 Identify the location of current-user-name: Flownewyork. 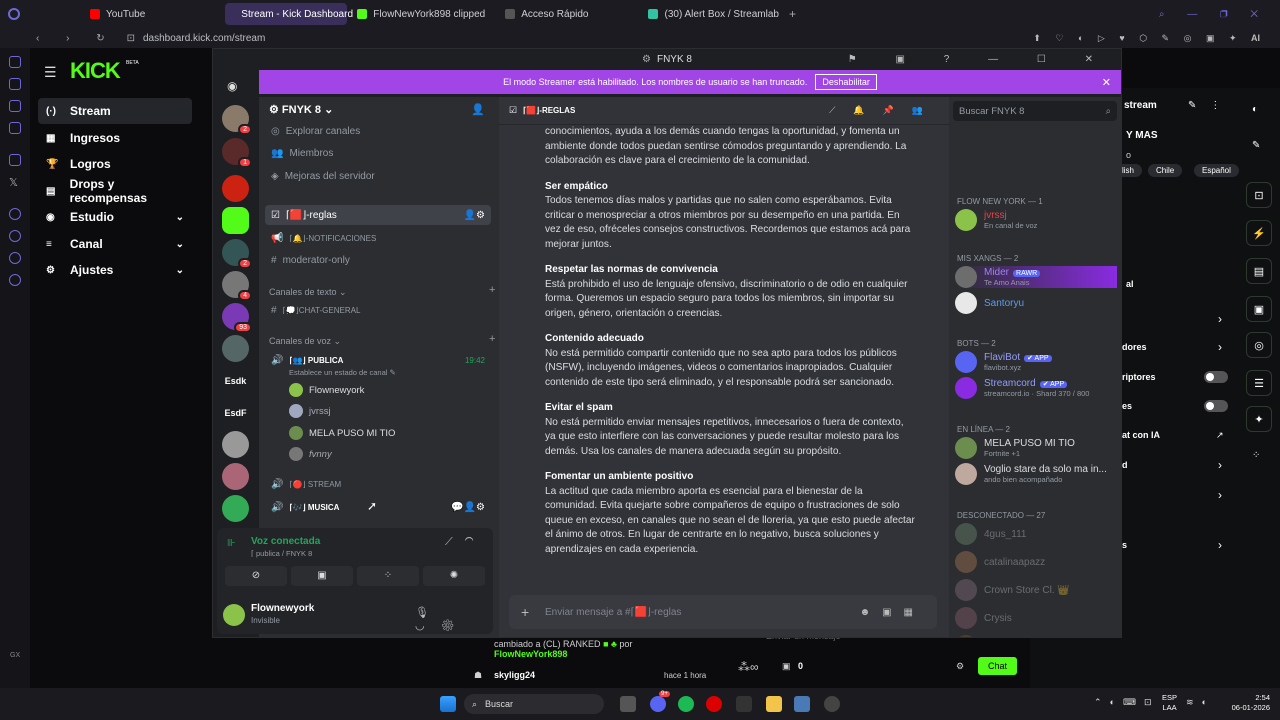
(282, 608).